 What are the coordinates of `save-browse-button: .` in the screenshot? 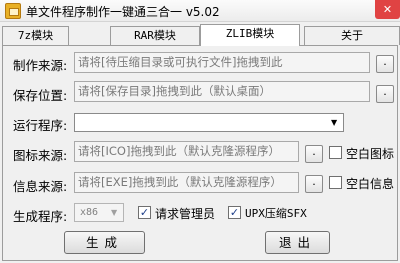 It's located at (385, 94).